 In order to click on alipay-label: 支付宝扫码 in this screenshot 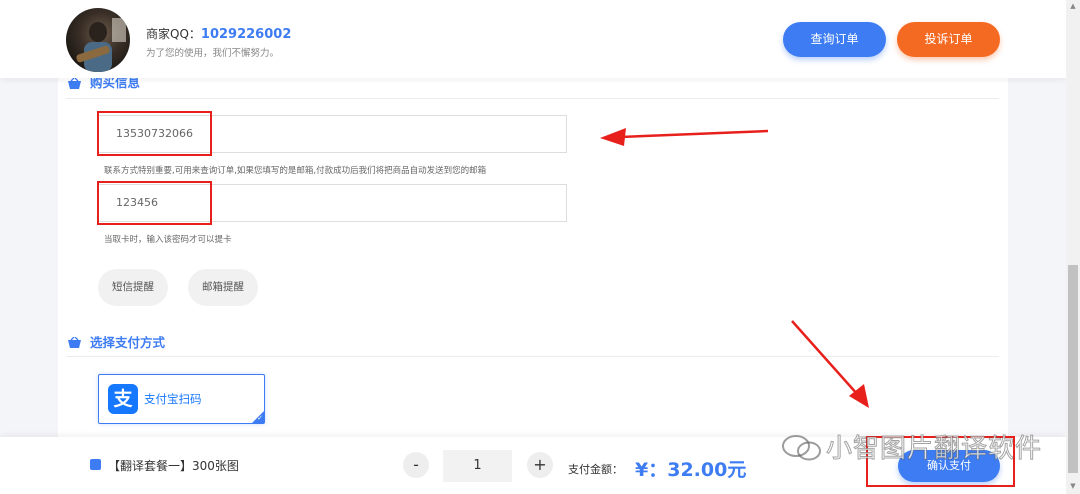, I will do `click(173, 399)`.